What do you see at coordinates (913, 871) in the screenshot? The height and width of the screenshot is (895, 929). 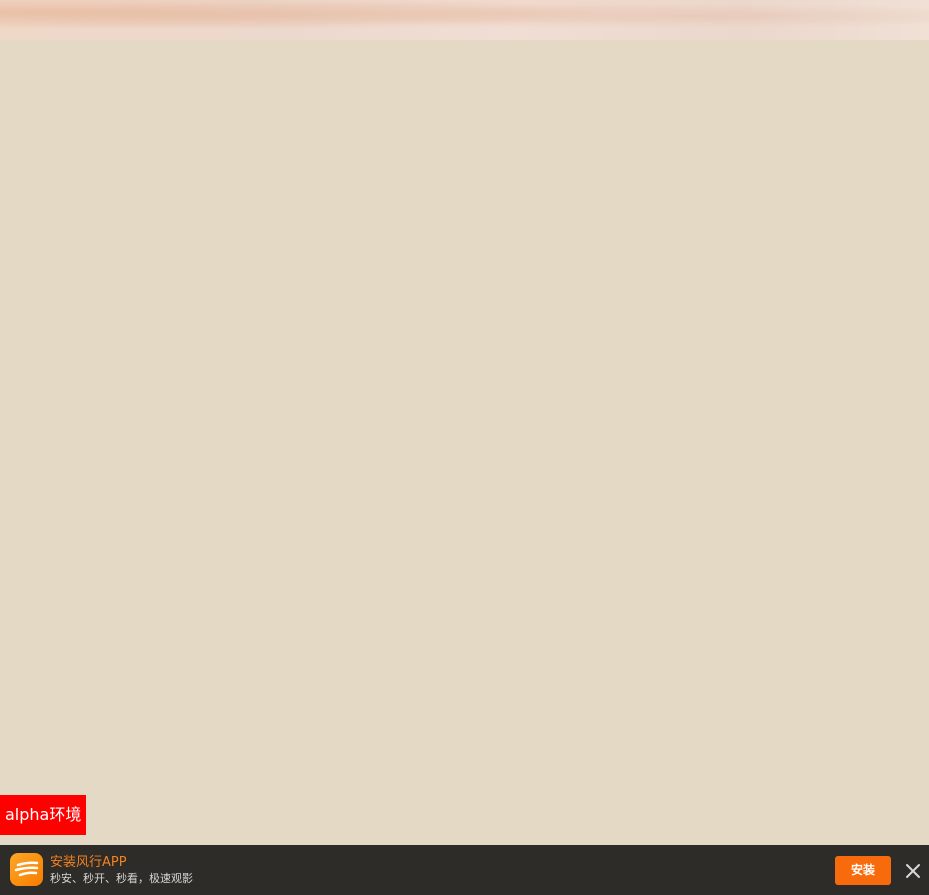 I see `close-icon` at bounding box center [913, 871].